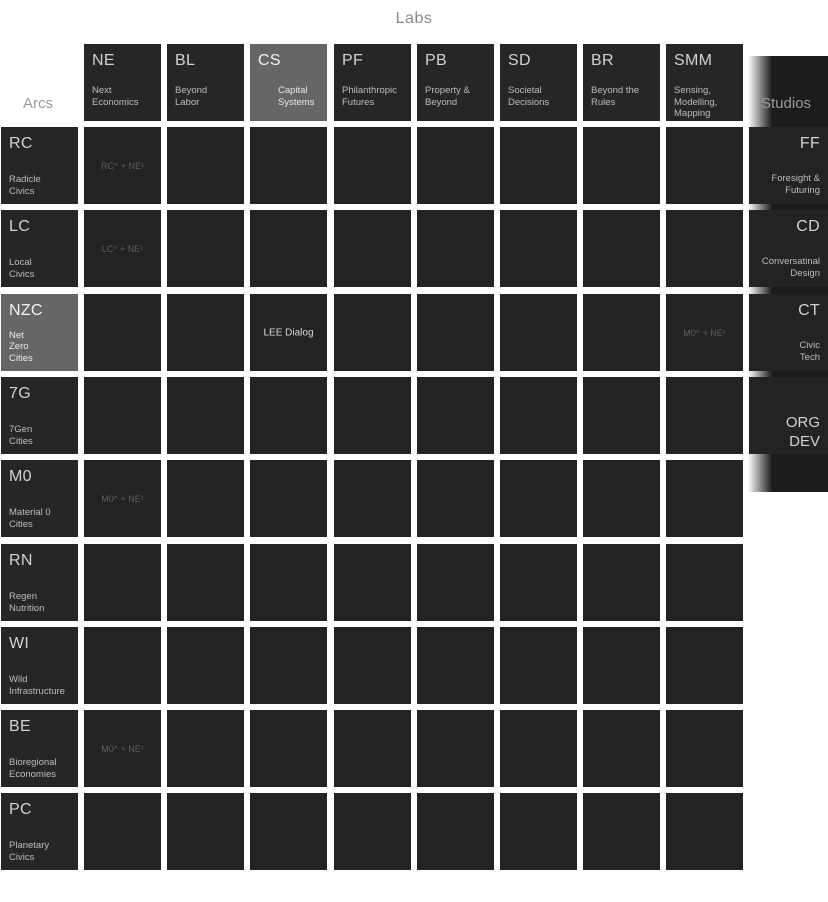 The height and width of the screenshot is (902, 828). Describe the element at coordinates (288, 498) in the screenshot. I see `matrix-cell-m0-cs` at that location.